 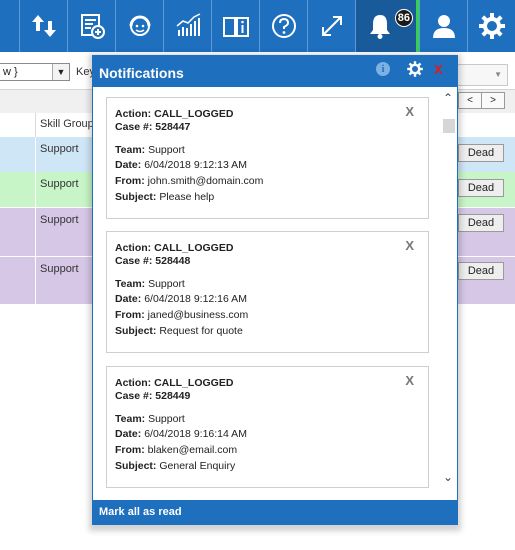 I want to click on notifications-button: 86, so click(x=386, y=26).